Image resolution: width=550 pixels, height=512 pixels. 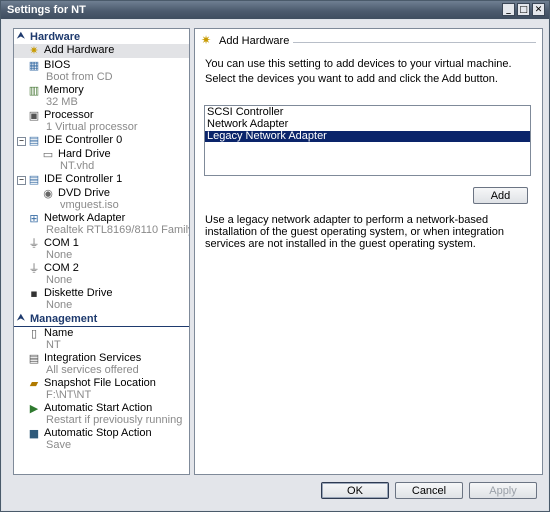 What do you see at coordinates (53, 345) in the screenshot?
I see `tree-item-detail: NT` at bounding box center [53, 345].